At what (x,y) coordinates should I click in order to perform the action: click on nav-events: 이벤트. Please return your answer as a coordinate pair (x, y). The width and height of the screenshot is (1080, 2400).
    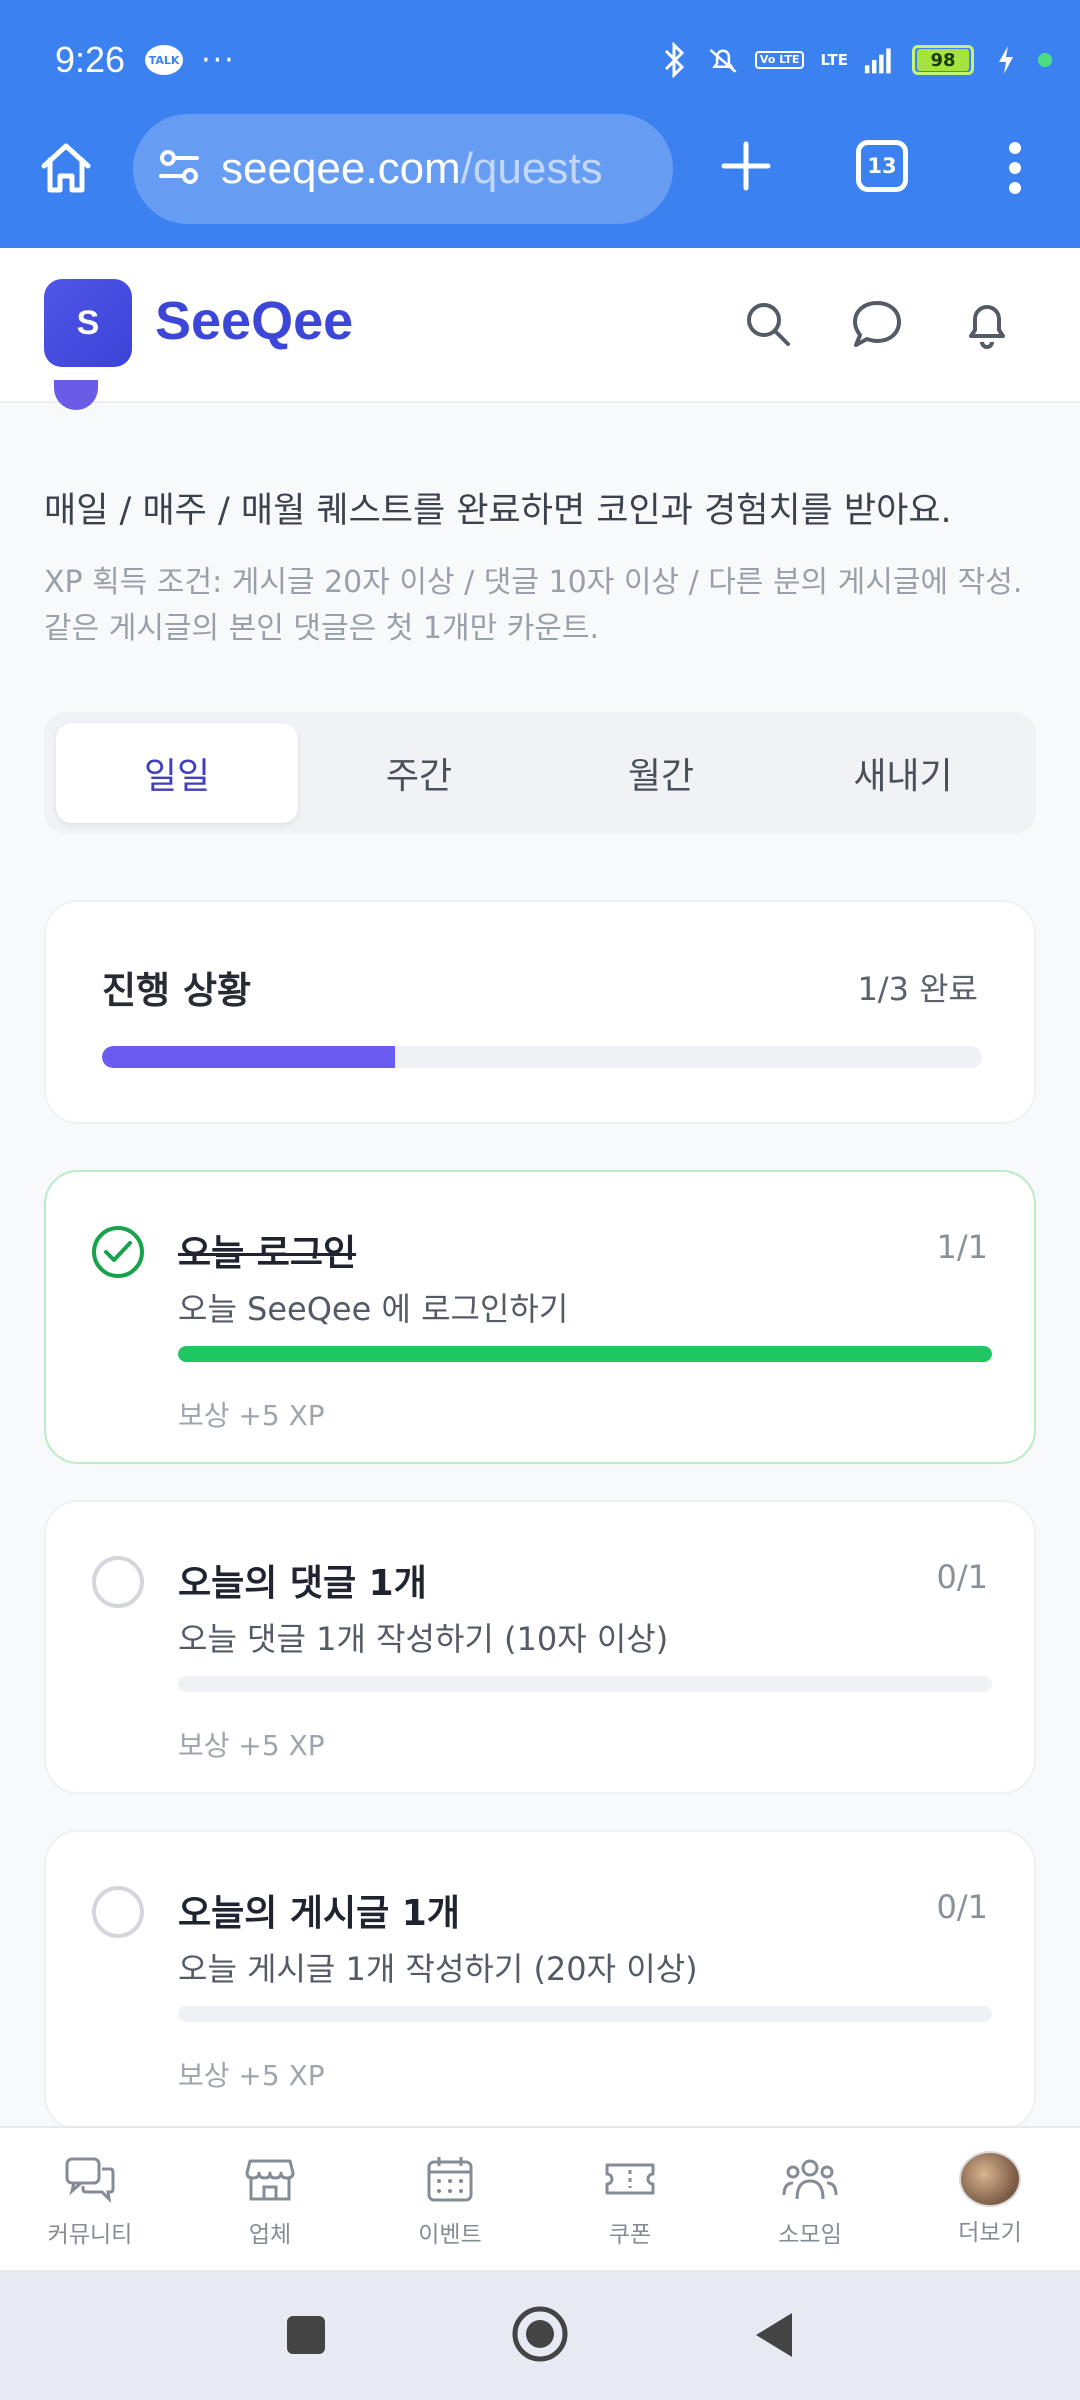
    Looking at the image, I should click on (450, 2199).